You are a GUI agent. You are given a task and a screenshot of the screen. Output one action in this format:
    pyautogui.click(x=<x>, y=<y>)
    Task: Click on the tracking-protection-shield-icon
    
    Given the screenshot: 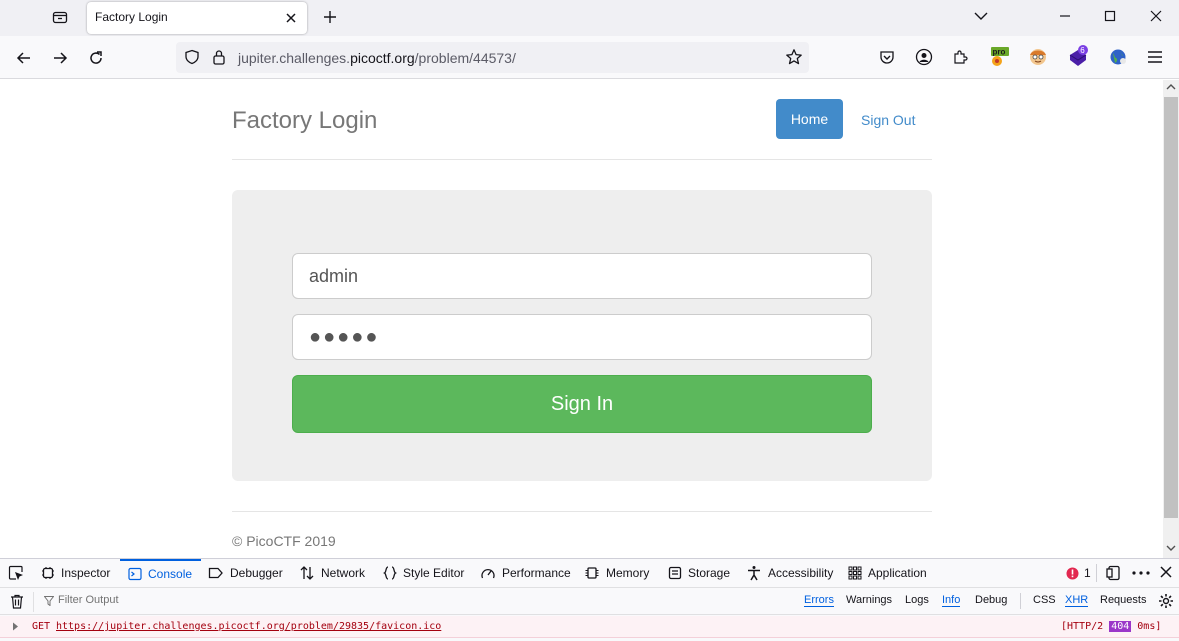 What is the action you would take?
    pyautogui.click(x=192, y=57)
    